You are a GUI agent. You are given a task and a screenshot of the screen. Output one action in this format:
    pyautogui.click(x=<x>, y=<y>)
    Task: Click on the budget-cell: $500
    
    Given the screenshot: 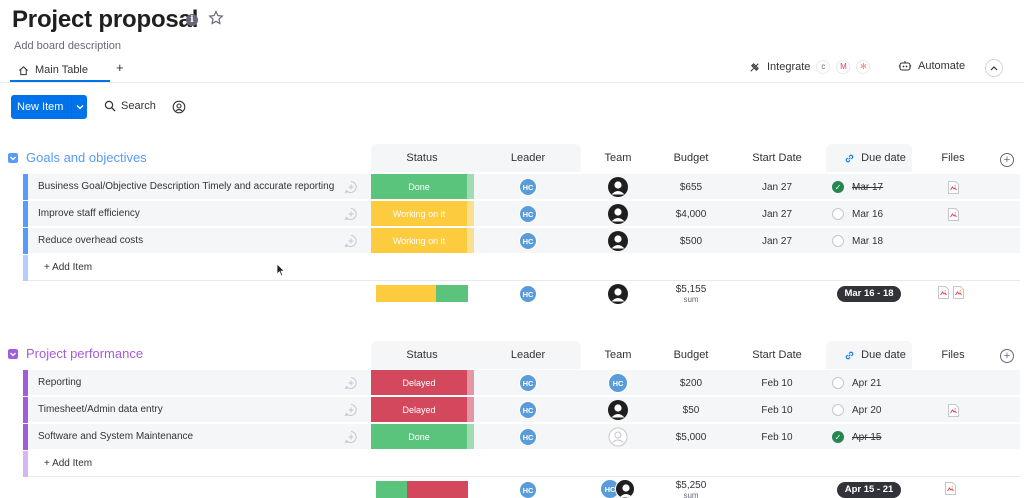 What is the action you would take?
    pyautogui.click(x=691, y=241)
    